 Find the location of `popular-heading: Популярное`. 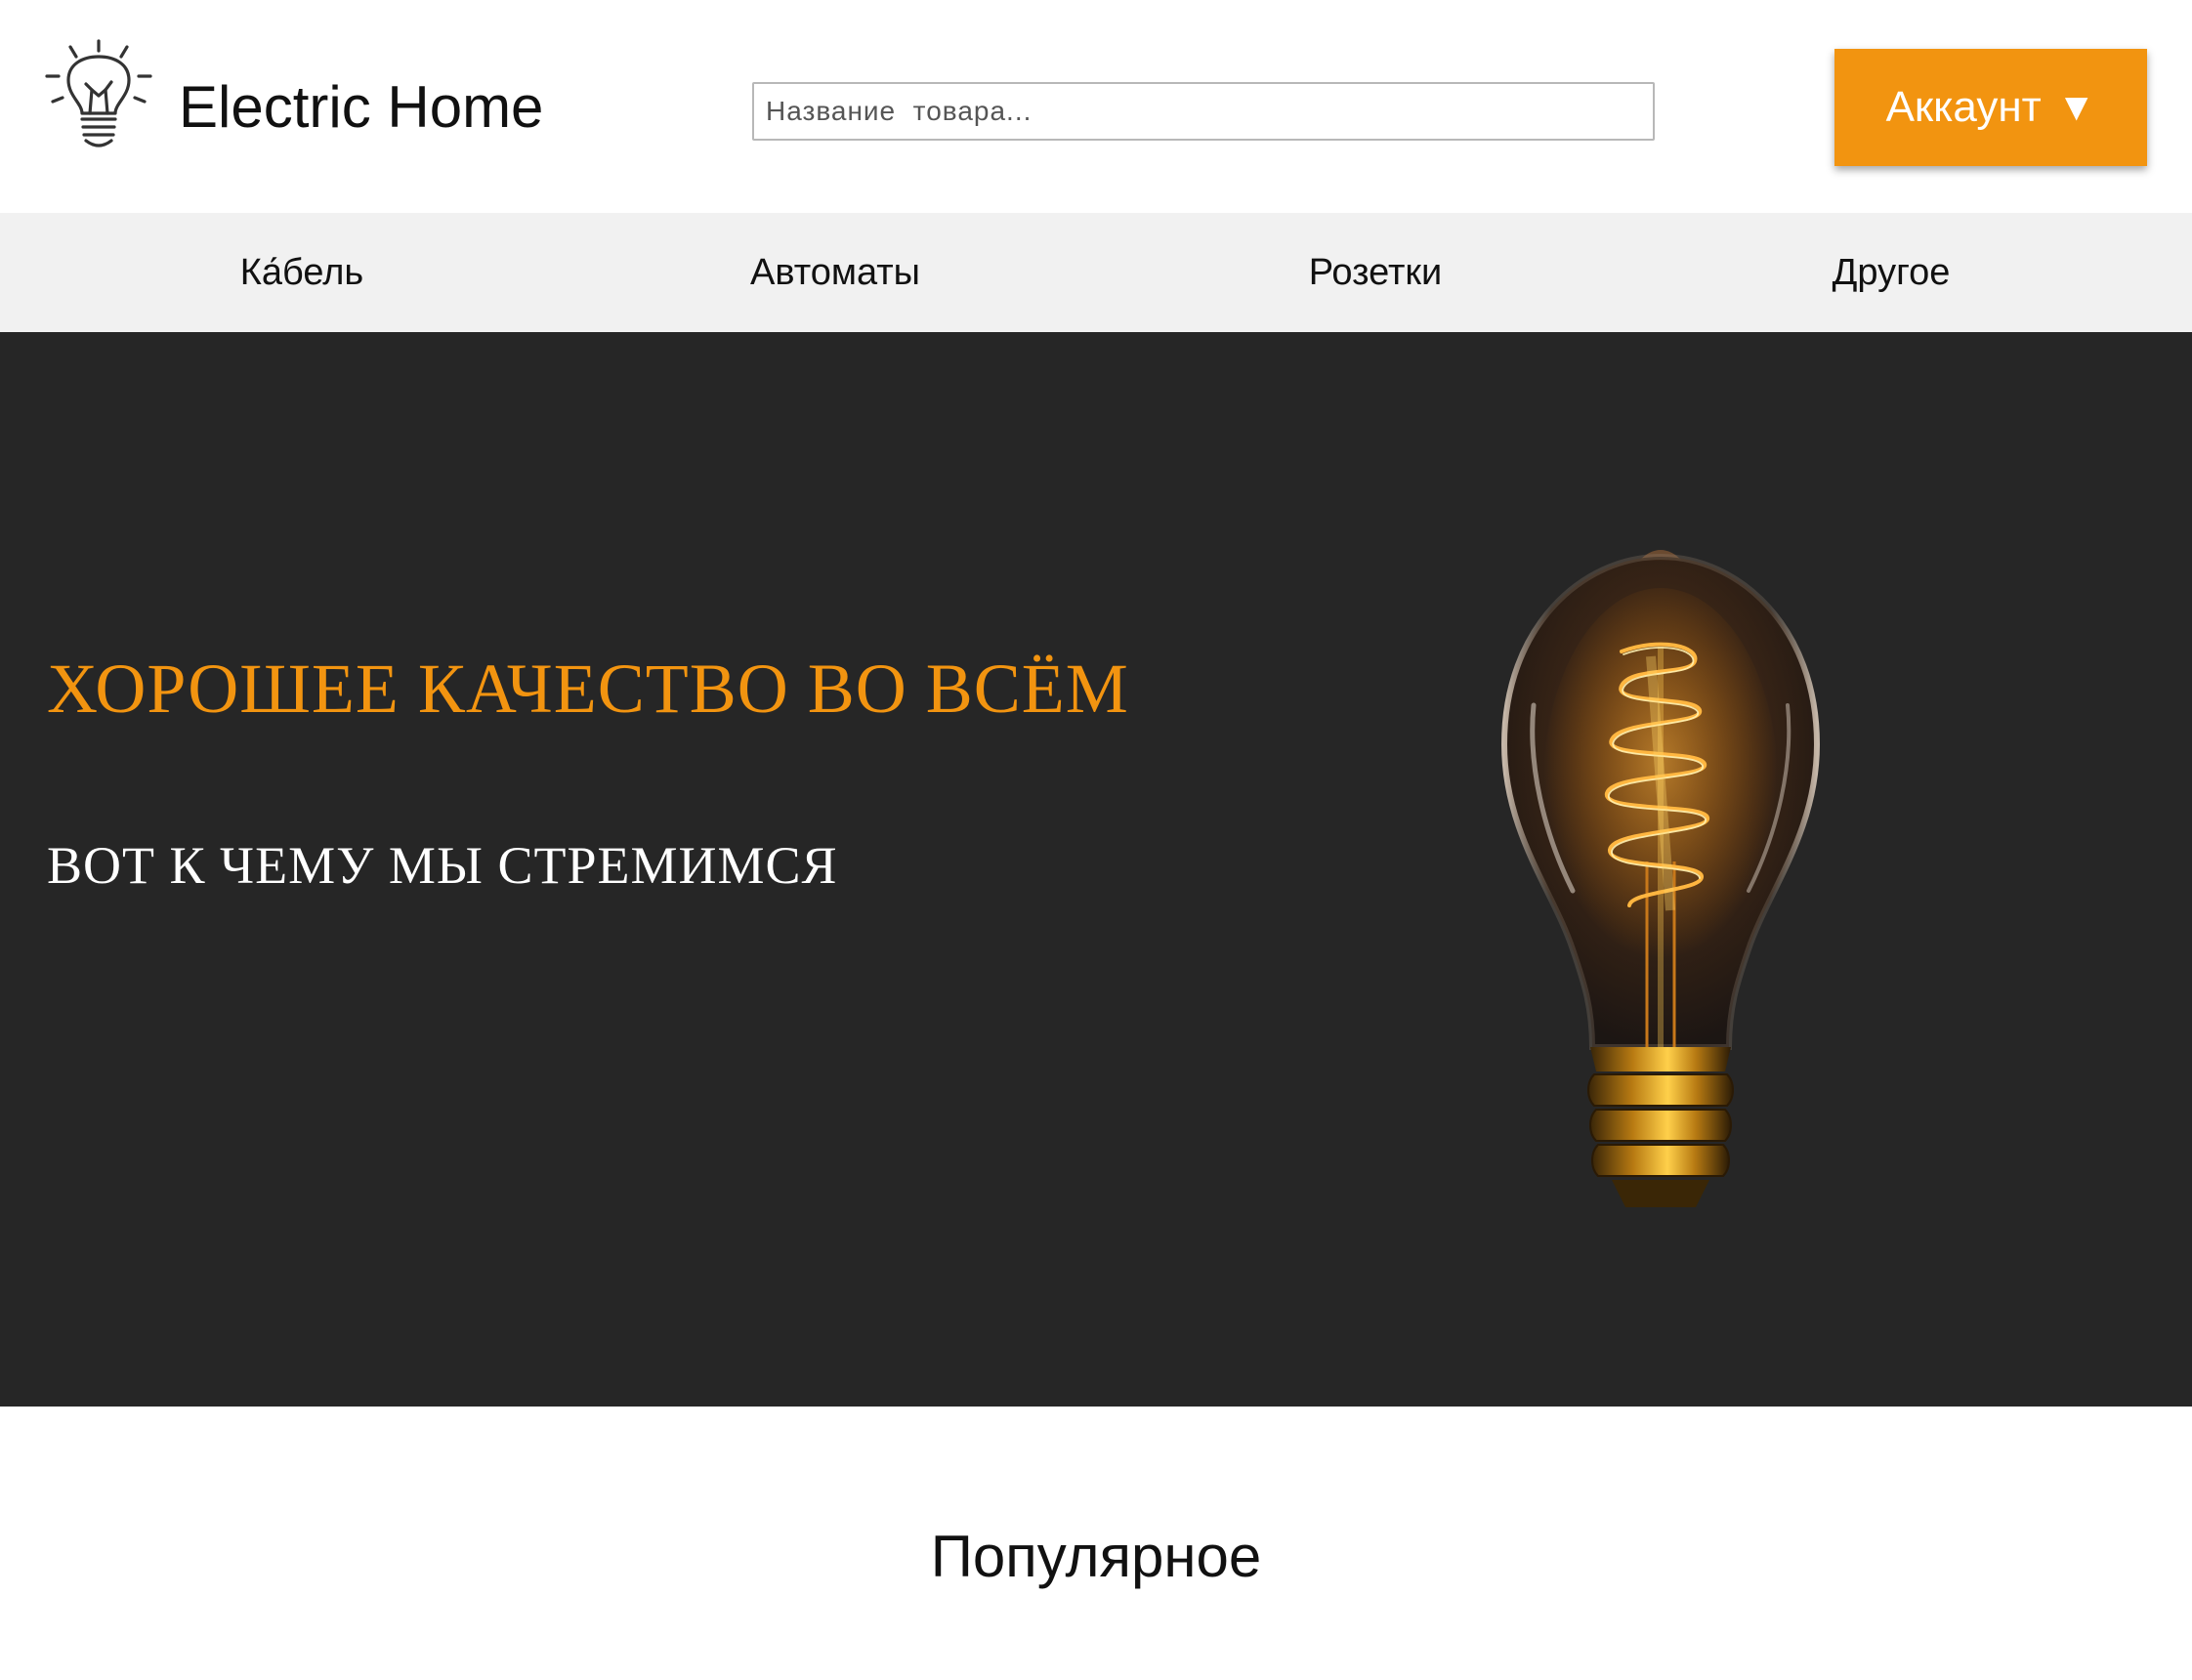

popular-heading: Популярное is located at coordinates (1096, 1556).